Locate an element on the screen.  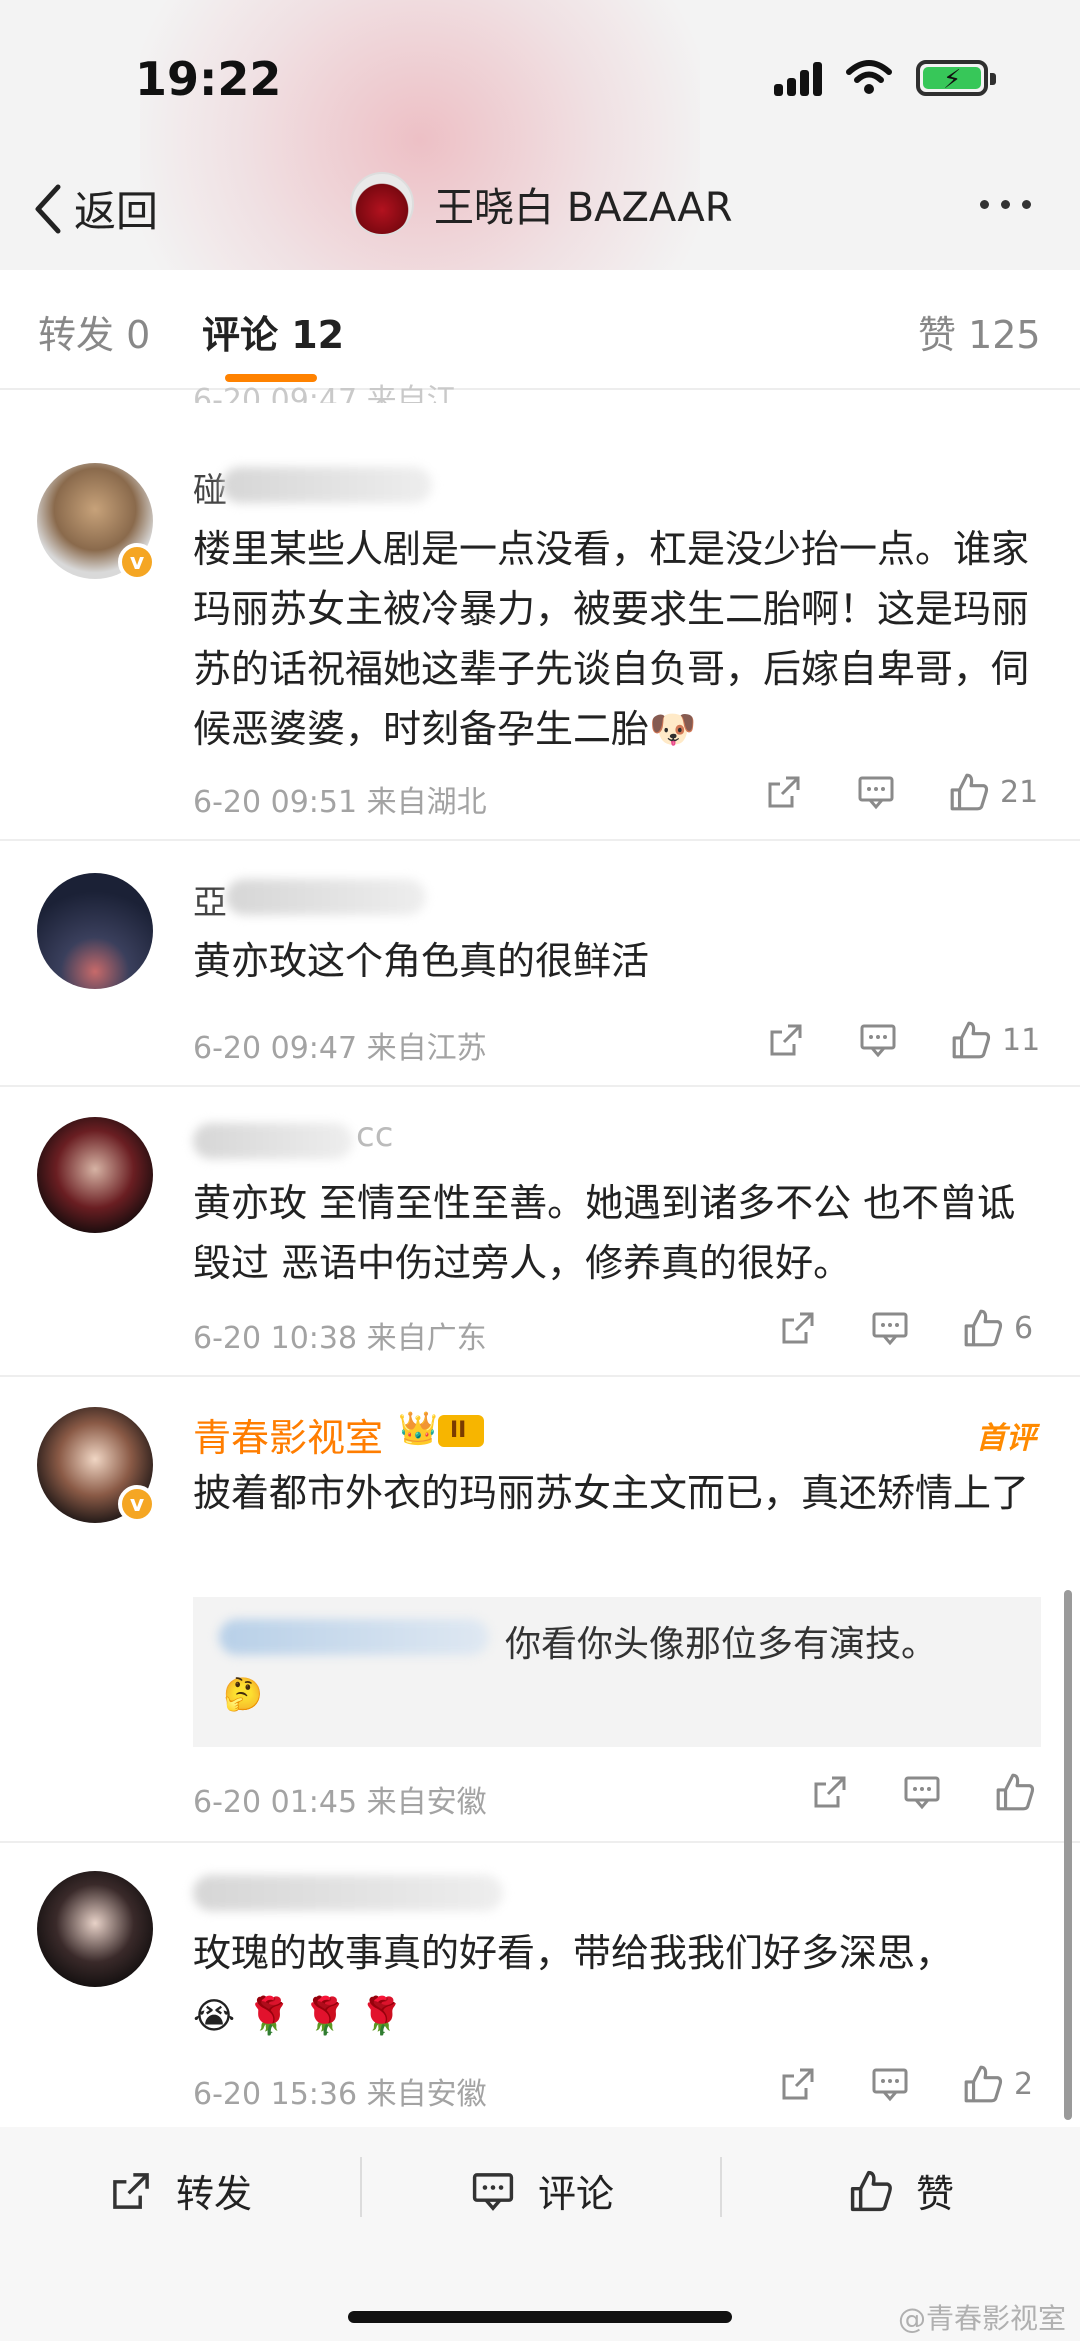
comment-text: 黄亦玫这个角色真的很鲜活 is located at coordinates (421, 961).